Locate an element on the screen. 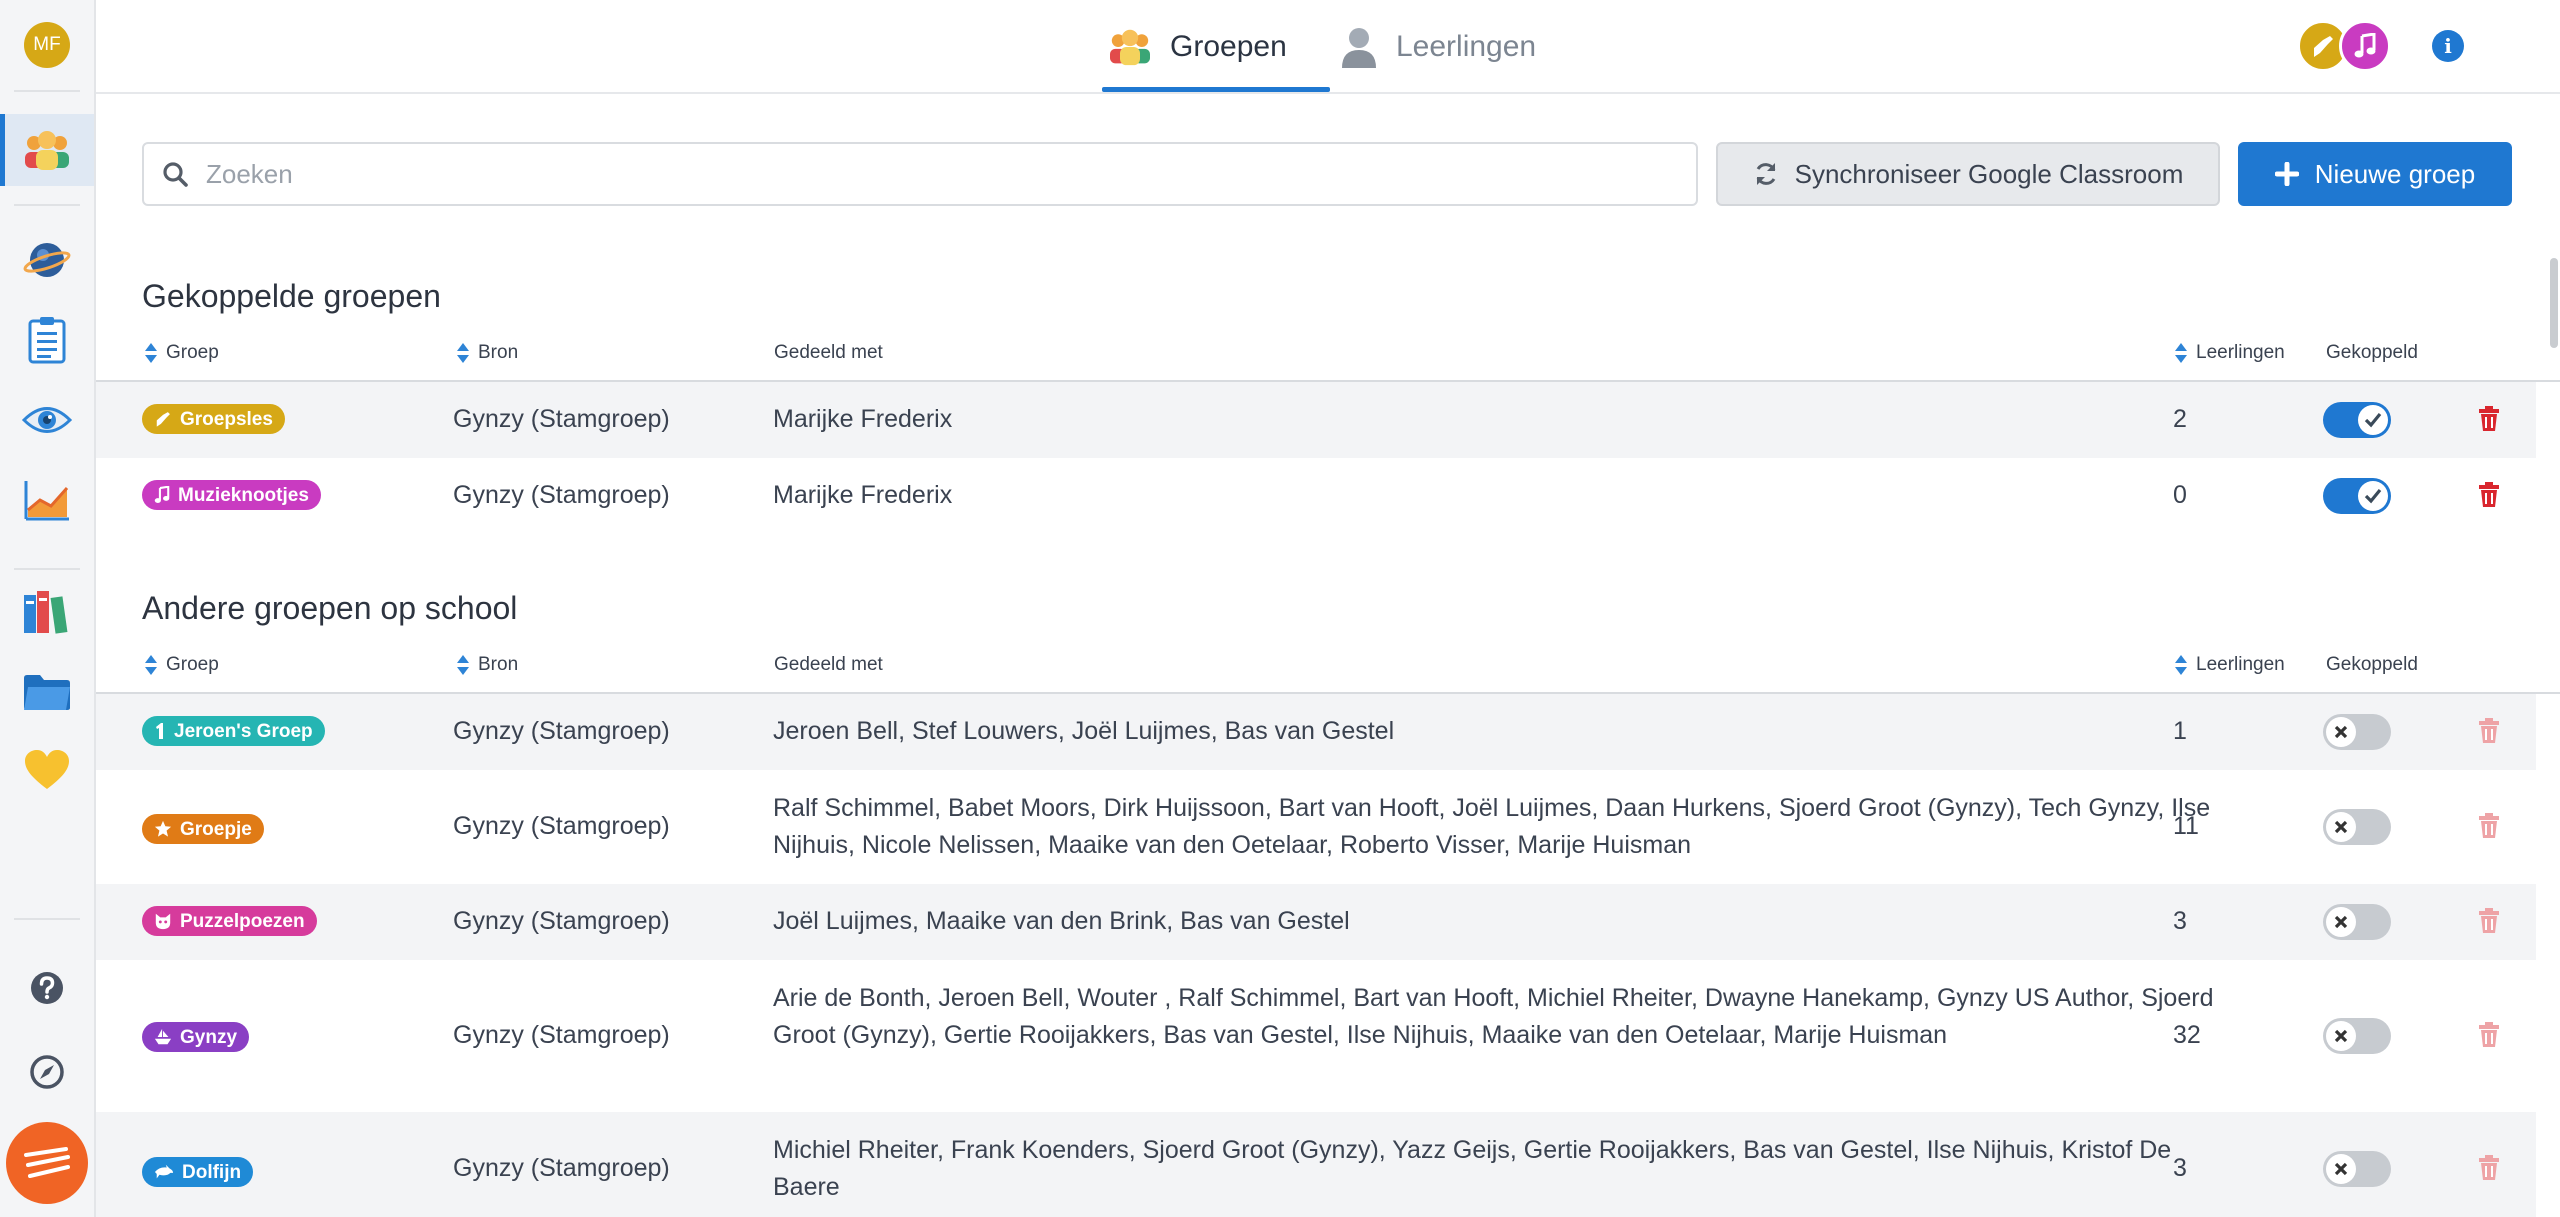  sidebar-item-tasks is located at coordinates (47, 340).